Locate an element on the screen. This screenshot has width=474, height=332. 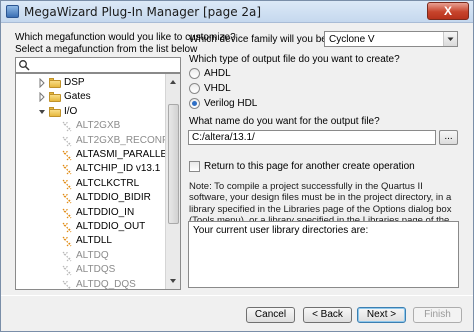
tree-item-label: ALTDDIO_IN is located at coordinates (105, 212).